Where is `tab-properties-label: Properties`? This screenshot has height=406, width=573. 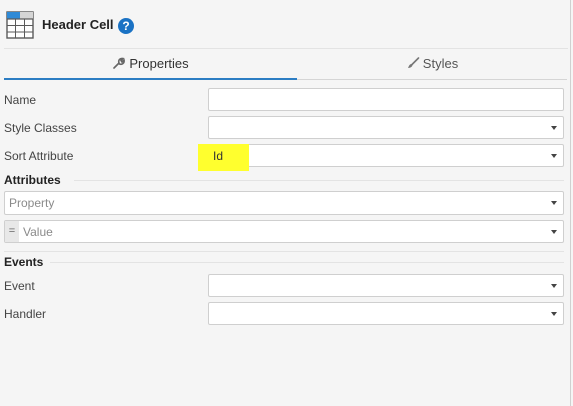
tab-properties-label: Properties is located at coordinates (159, 63).